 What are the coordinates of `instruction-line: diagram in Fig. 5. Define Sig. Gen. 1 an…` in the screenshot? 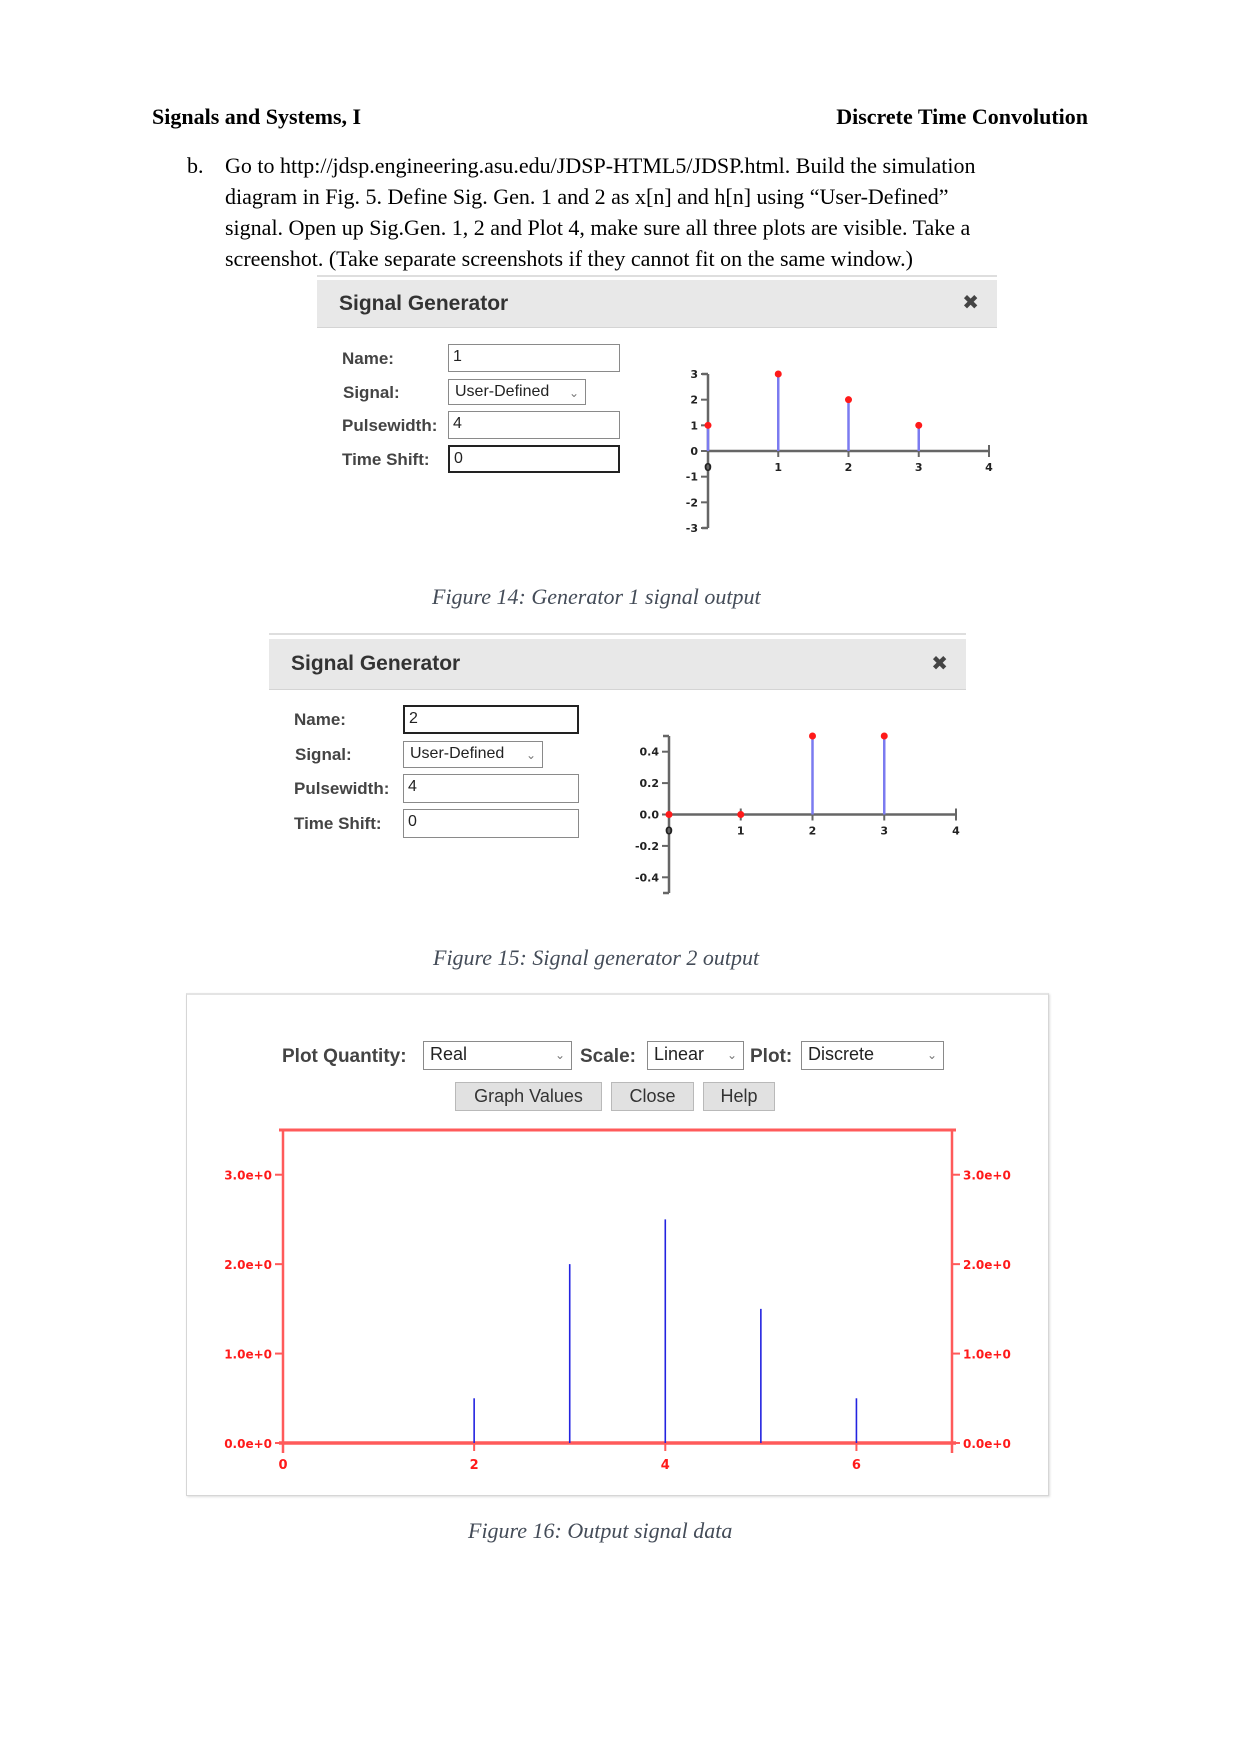 It's located at (587, 196).